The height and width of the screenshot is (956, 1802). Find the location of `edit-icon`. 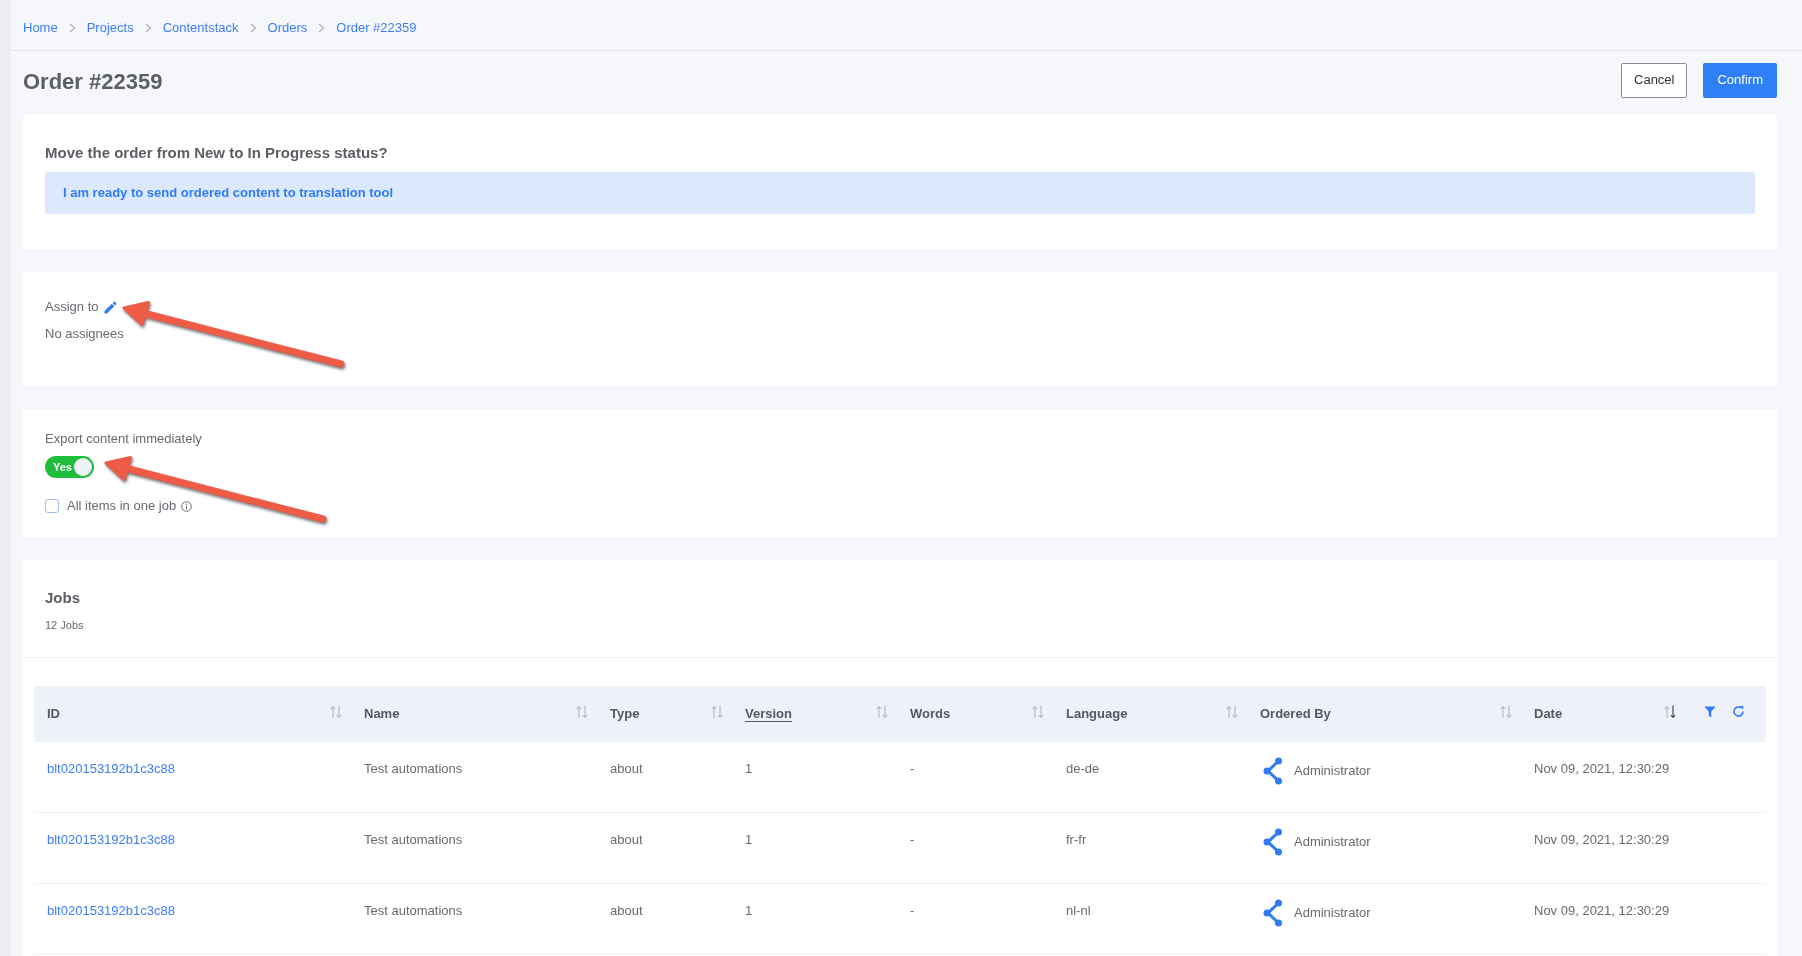

edit-icon is located at coordinates (111, 307).